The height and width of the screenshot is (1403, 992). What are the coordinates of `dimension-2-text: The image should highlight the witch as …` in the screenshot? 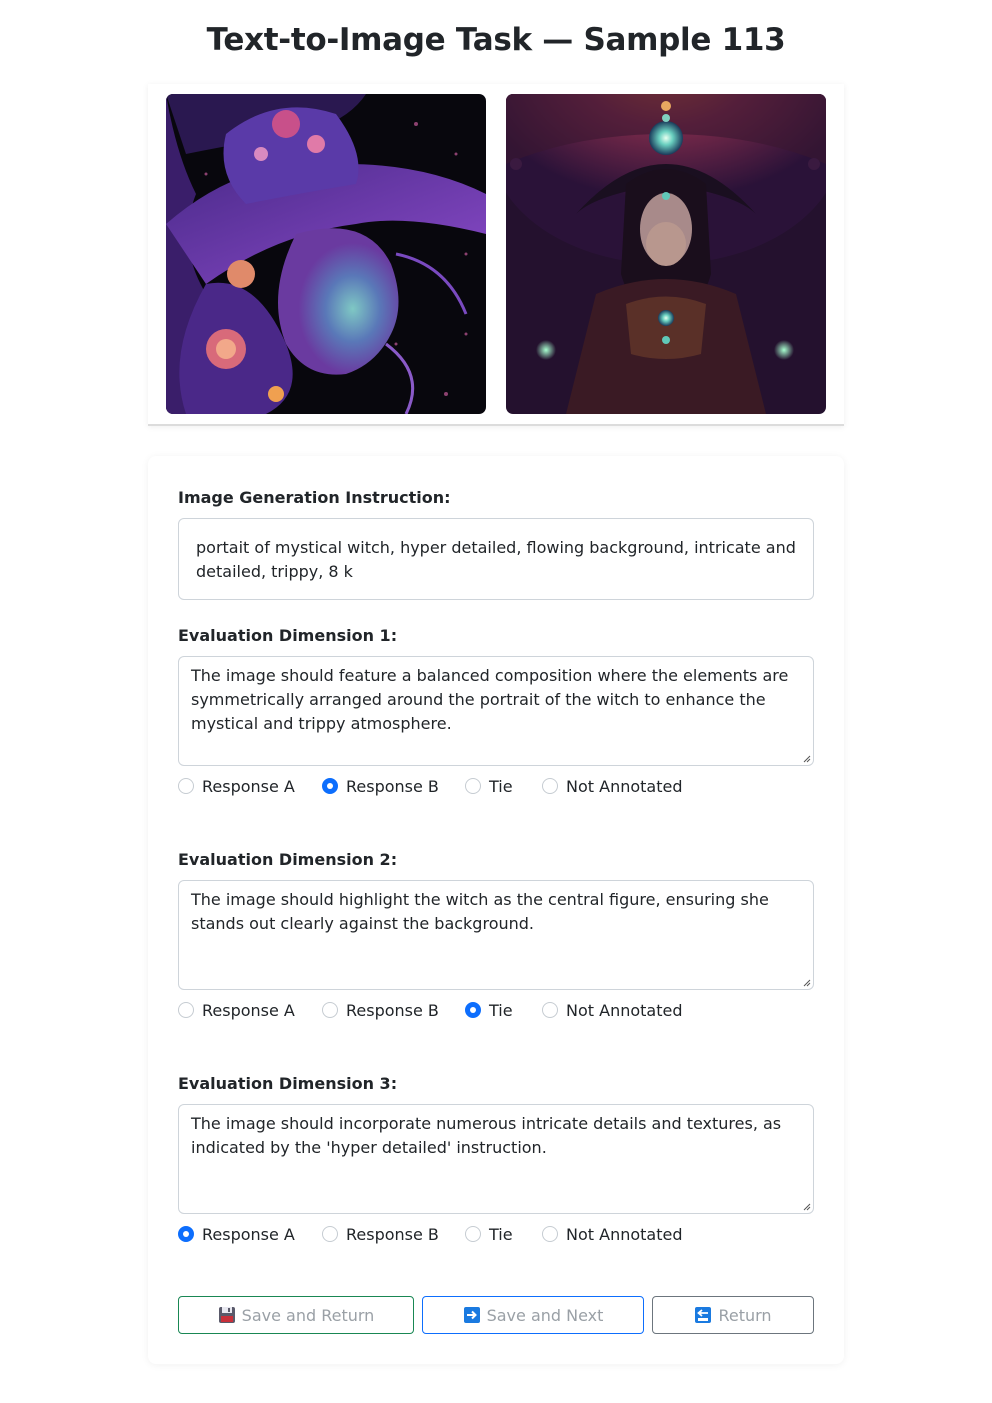 It's located at (480, 911).